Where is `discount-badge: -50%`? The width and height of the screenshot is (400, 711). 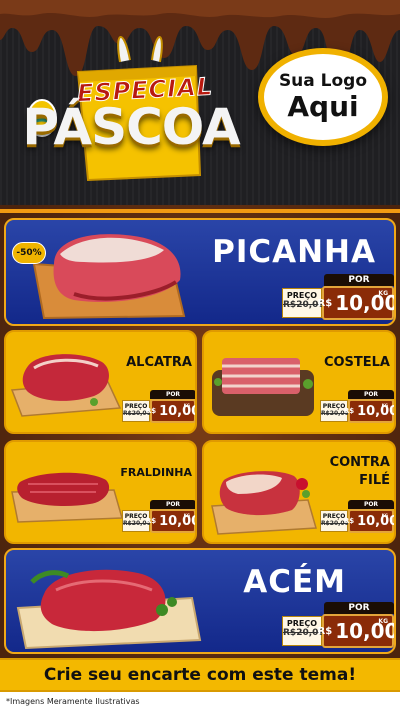
discount-badge: -50% is located at coordinates (29, 253).